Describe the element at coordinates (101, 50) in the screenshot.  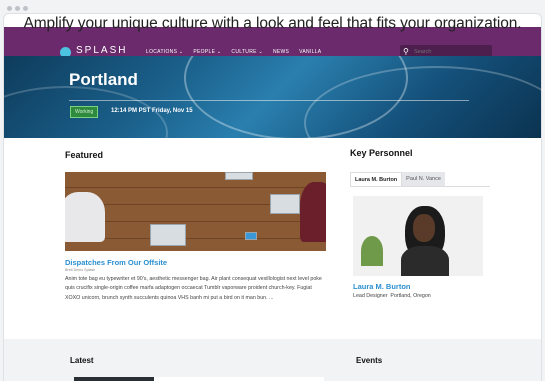
I see `brand-name: SPLASH` at that location.